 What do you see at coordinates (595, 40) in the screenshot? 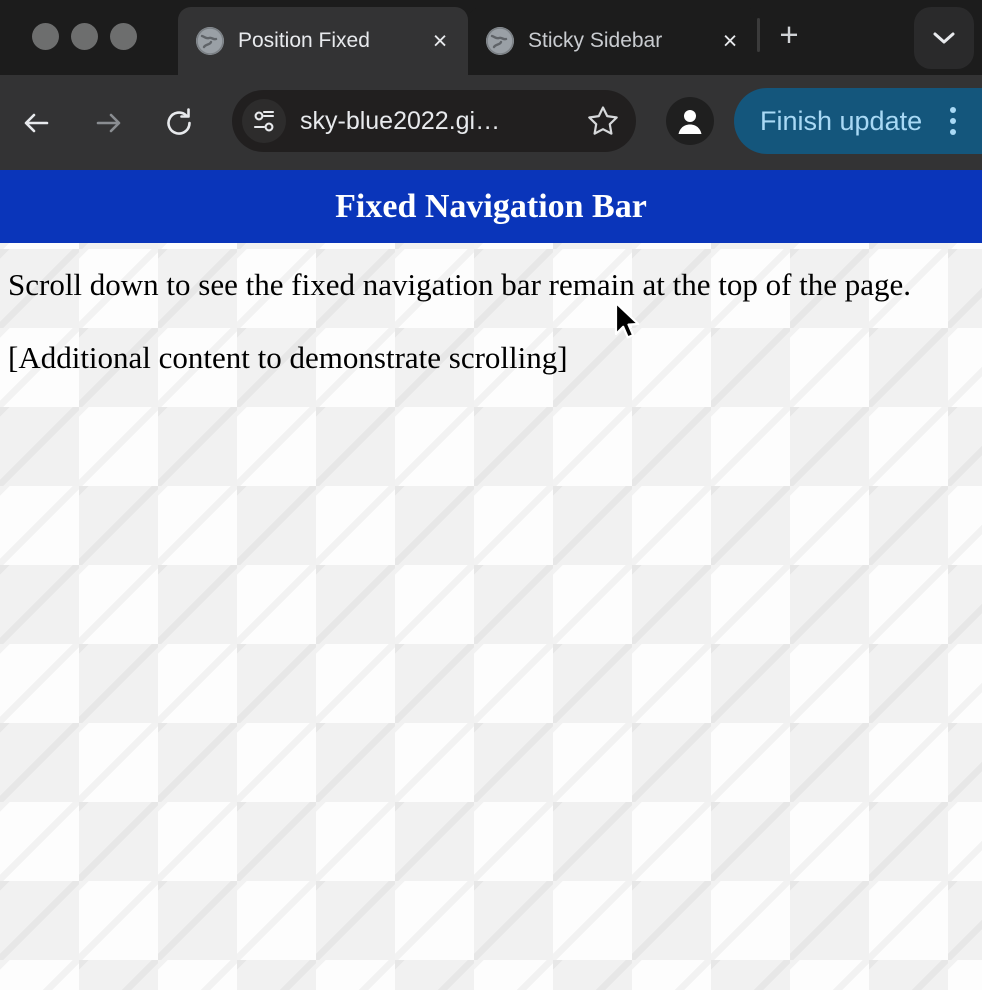
I see `tab-title: Sticky Sidebar` at bounding box center [595, 40].